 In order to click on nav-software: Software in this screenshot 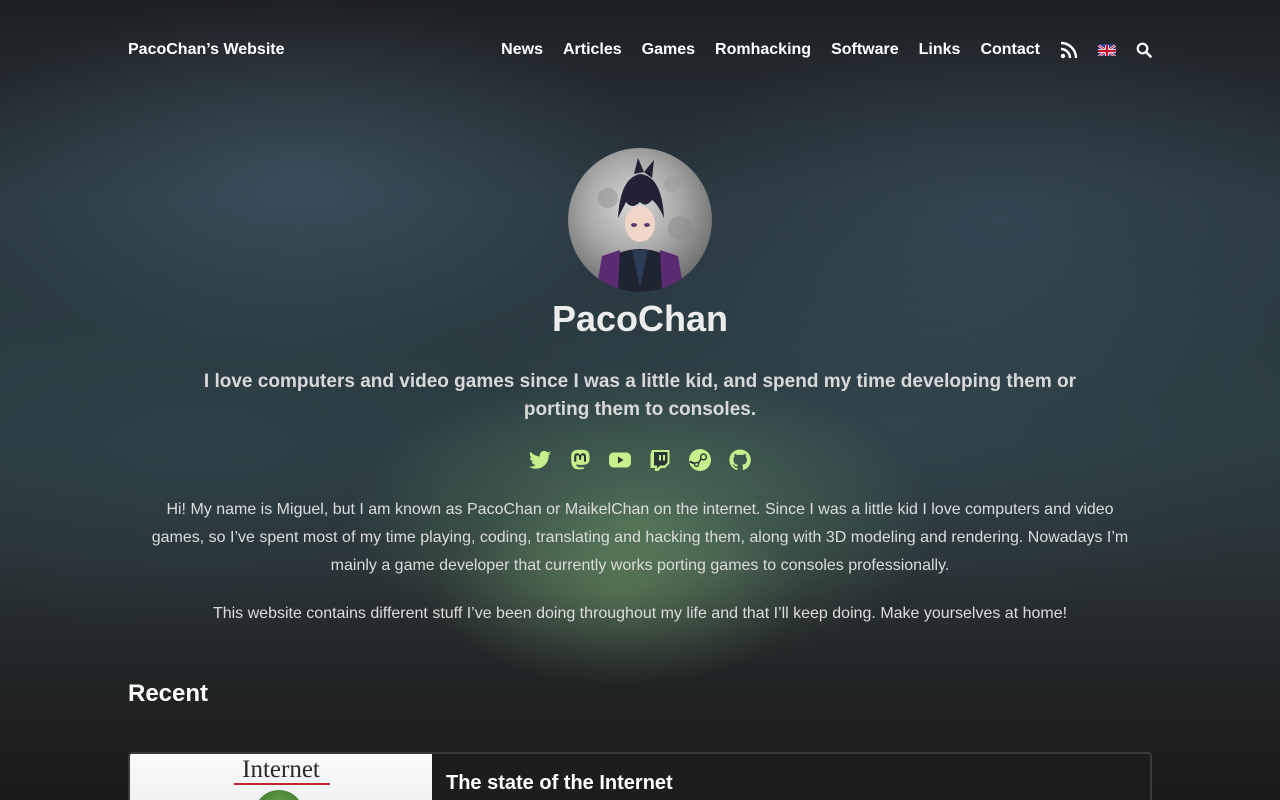, I will do `click(865, 50)`.